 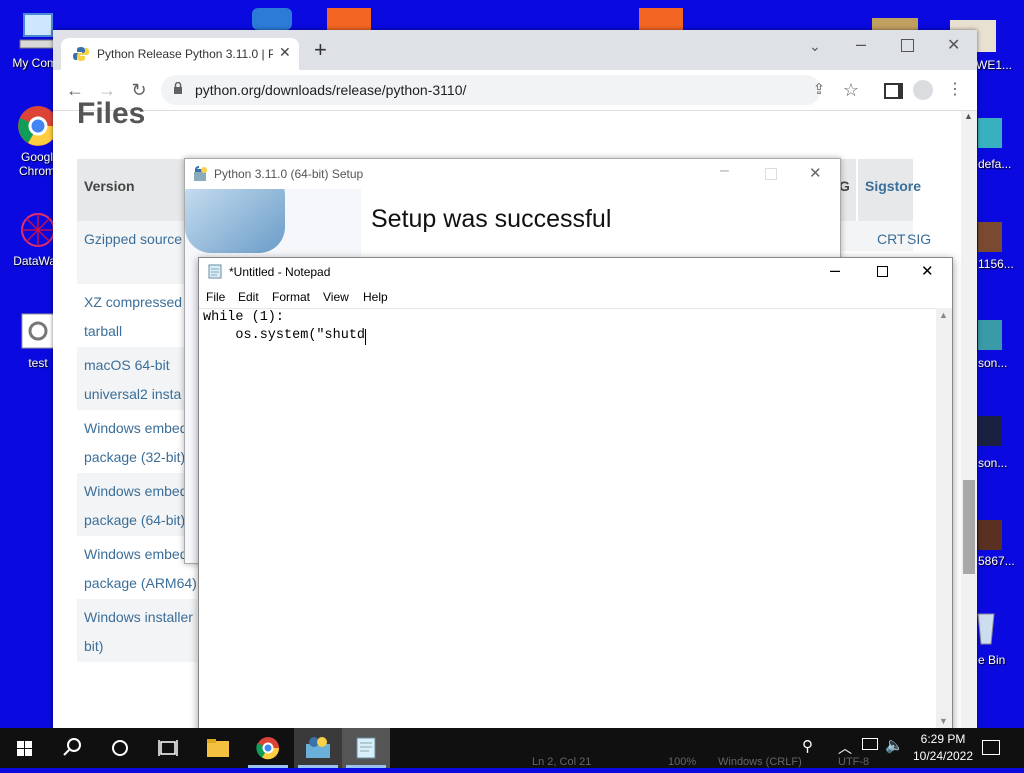 I want to click on file-link-macos: universal2 insta, so click(x=132, y=394).